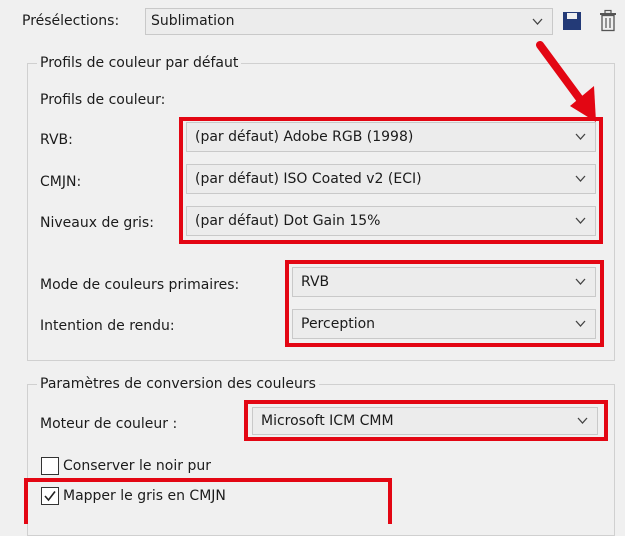  What do you see at coordinates (140, 285) in the screenshot?
I see `primary-mode-label: Mode de couleurs primaires:` at bounding box center [140, 285].